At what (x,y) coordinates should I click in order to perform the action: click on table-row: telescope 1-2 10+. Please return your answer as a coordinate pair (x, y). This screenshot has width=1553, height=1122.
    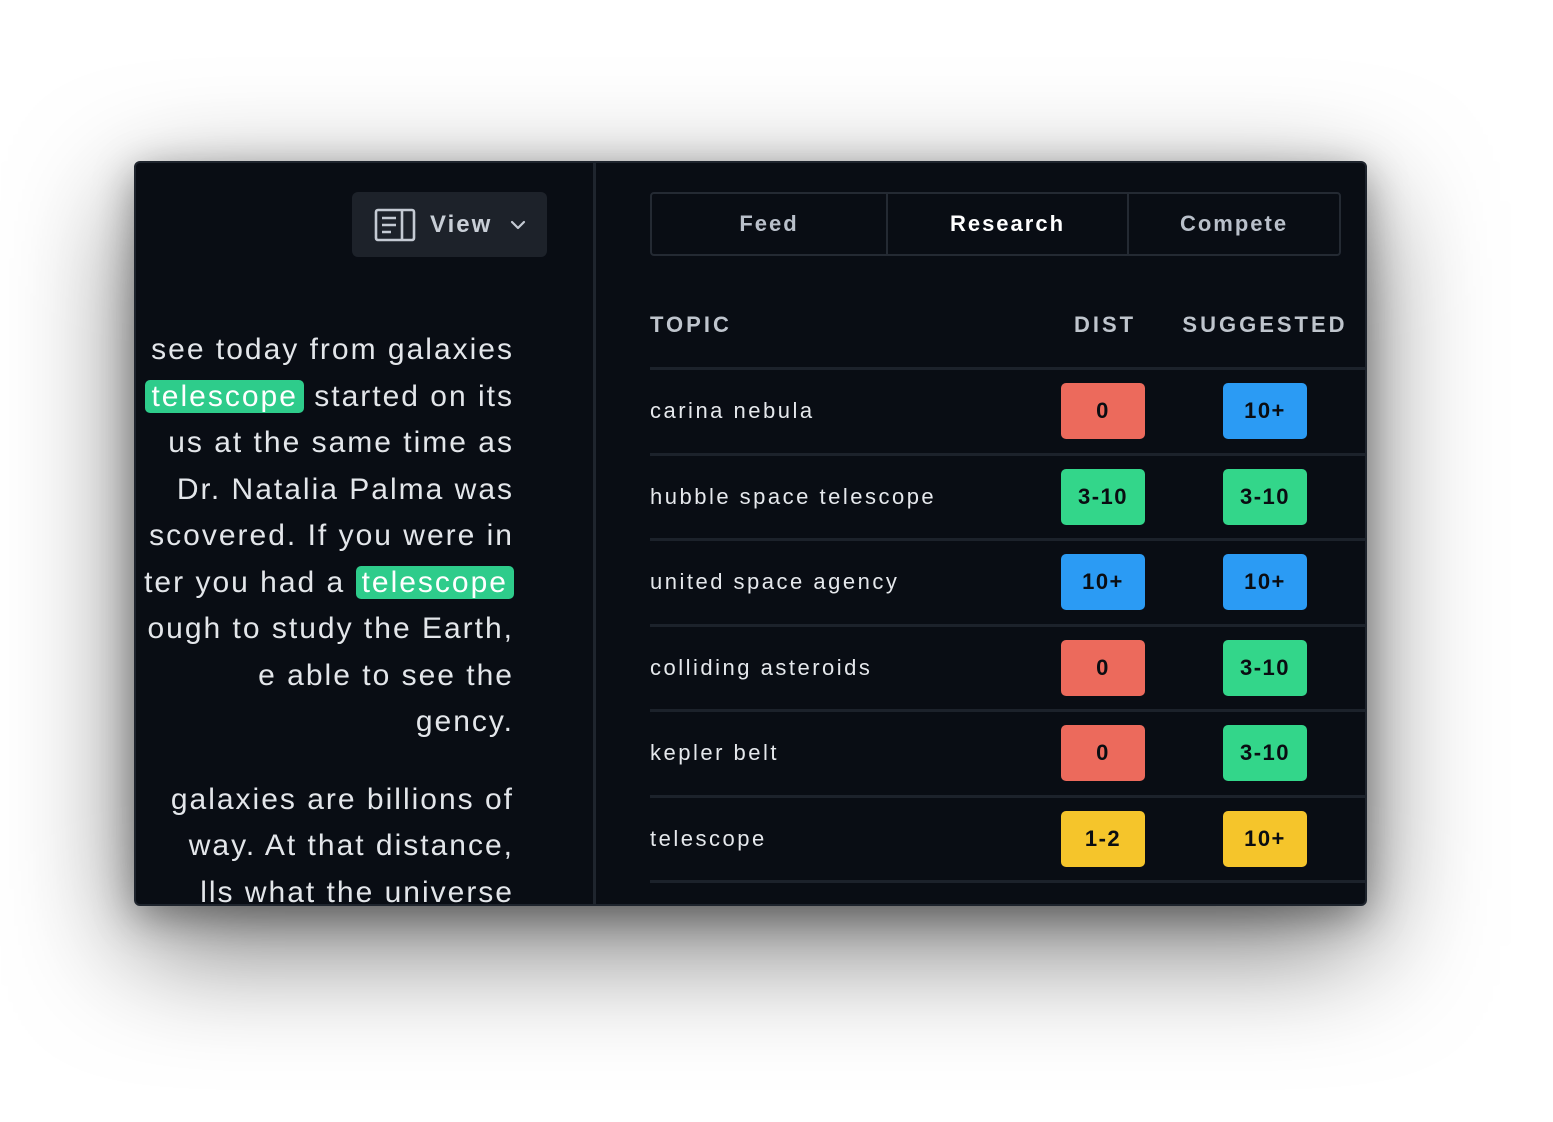
    Looking at the image, I should click on (1007, 840).